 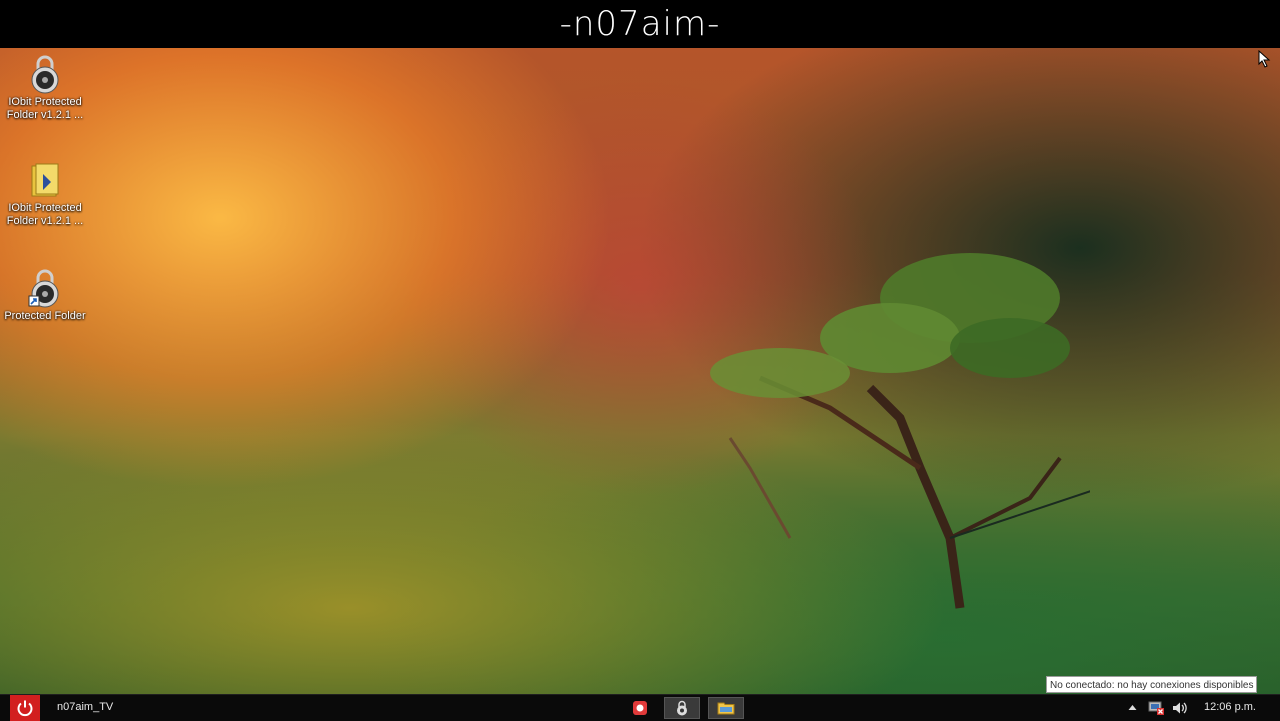 What do you see at coordinates (1264, 59) in the screenshot?
I see `mouse-cursor-icon` at bounding box center [1264, 59].